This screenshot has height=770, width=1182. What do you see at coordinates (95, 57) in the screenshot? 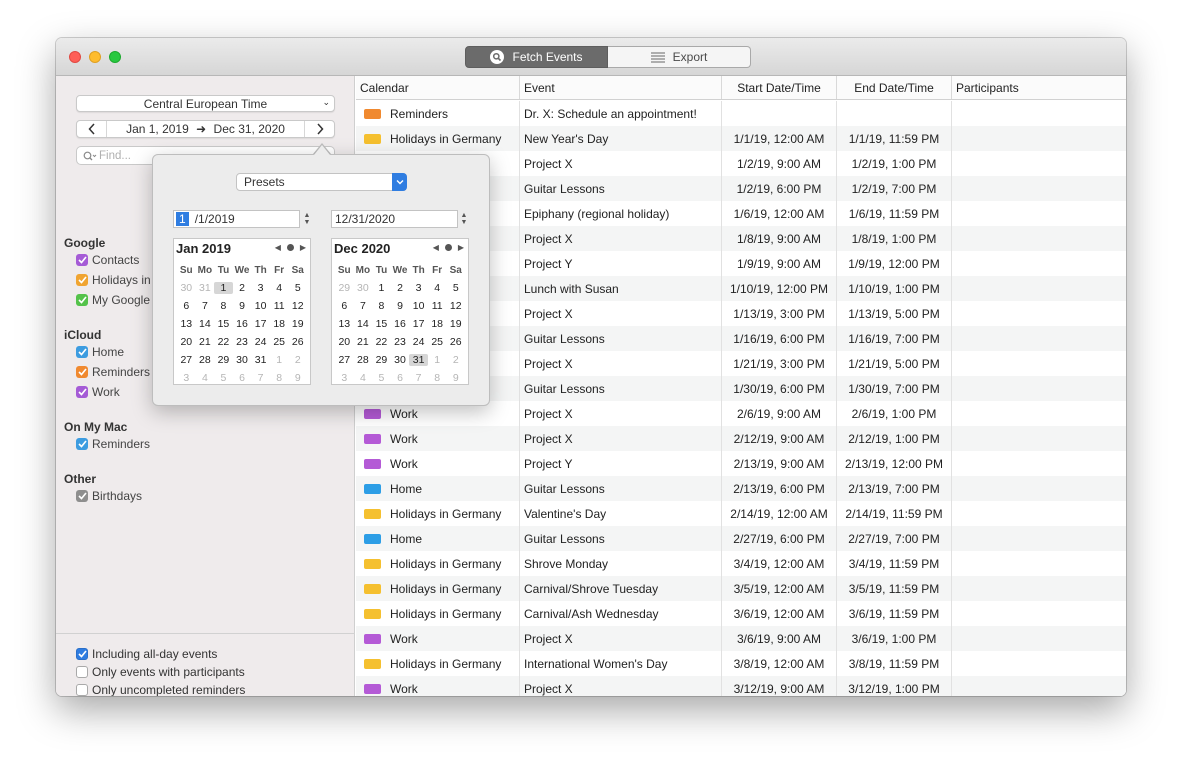
I see `minimize-window-button` at bounding box center [95, 57].